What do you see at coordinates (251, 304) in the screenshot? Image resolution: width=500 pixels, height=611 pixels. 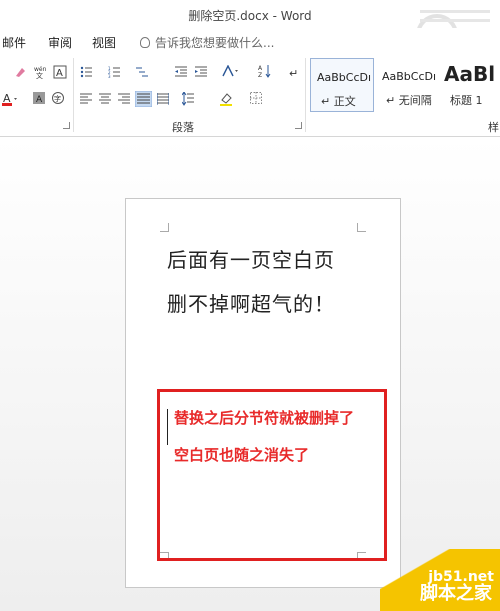 I see `document-line: 删不掉啊超气的！` at bounding box center [251, 304].